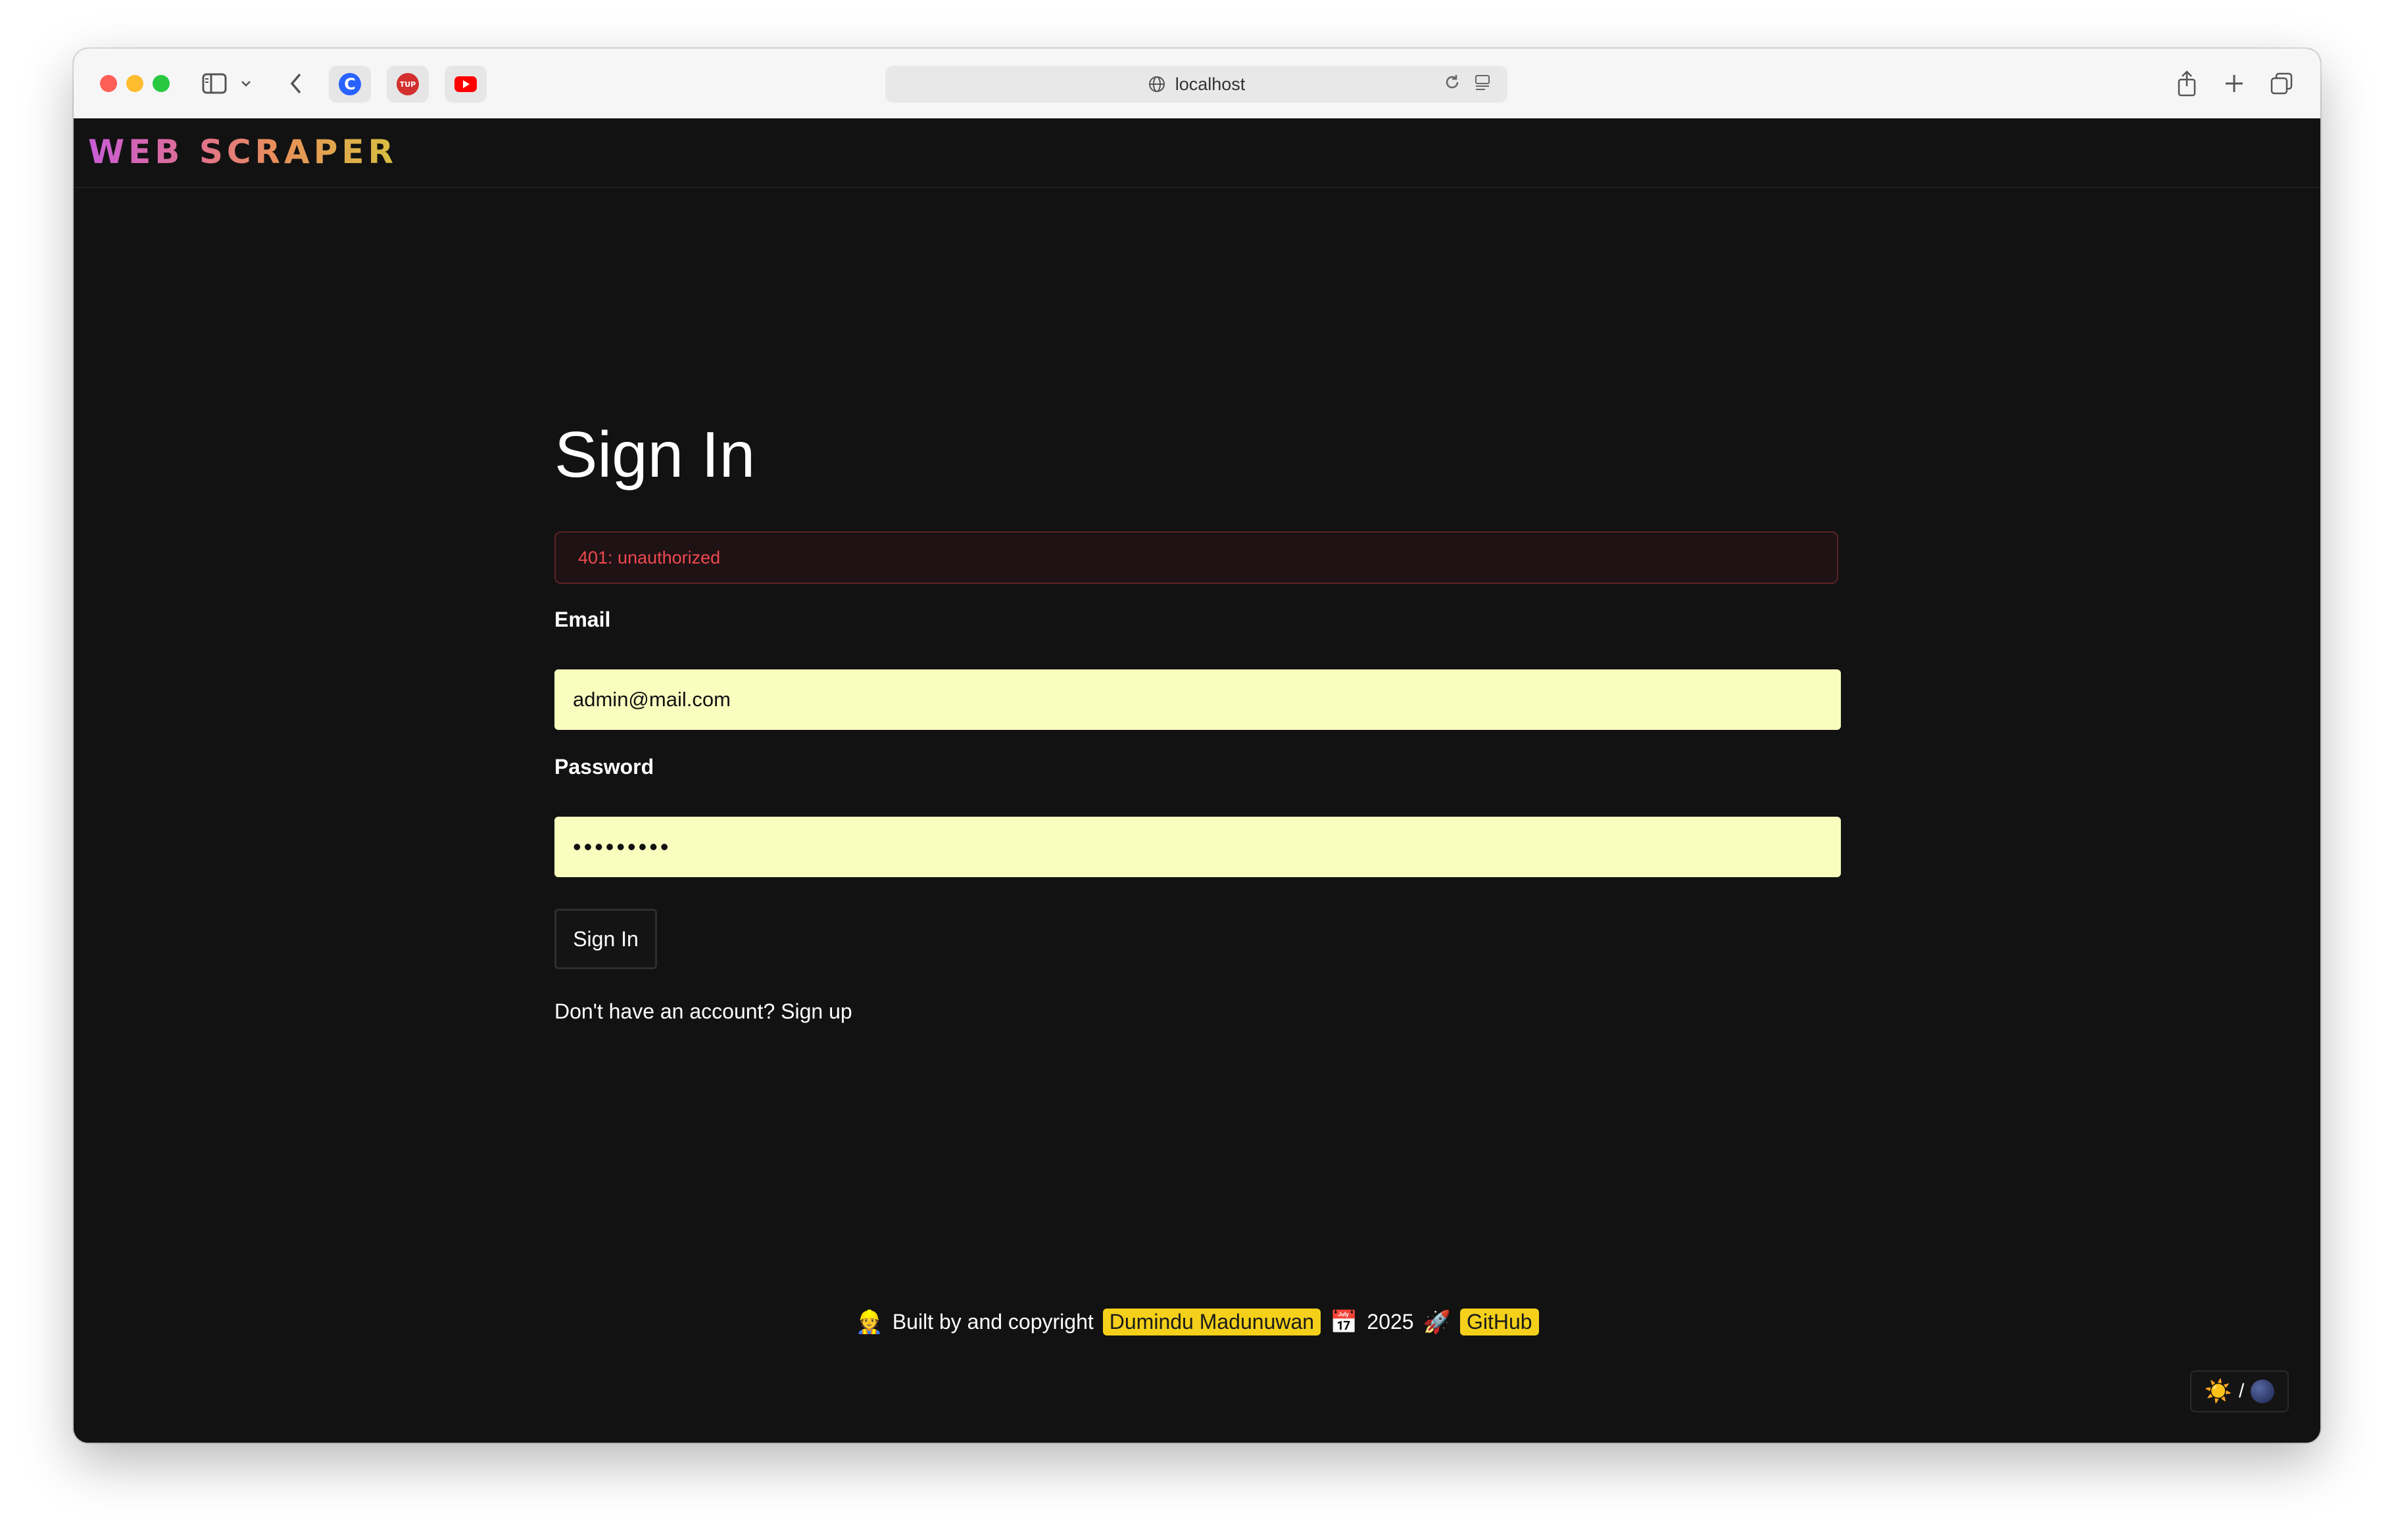 This screenshot has height=1540, width=2394. I want to click on back-arrow-icon, so click(296, 83).